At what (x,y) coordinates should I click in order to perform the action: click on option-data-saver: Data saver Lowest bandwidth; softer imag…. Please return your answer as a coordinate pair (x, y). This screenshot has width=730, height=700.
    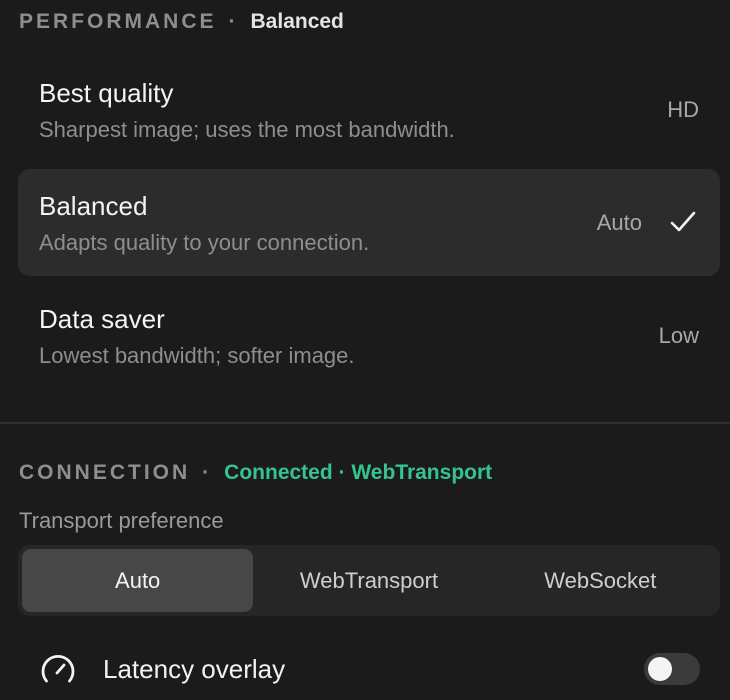
    Looking at the image, I should click on (369, 335).